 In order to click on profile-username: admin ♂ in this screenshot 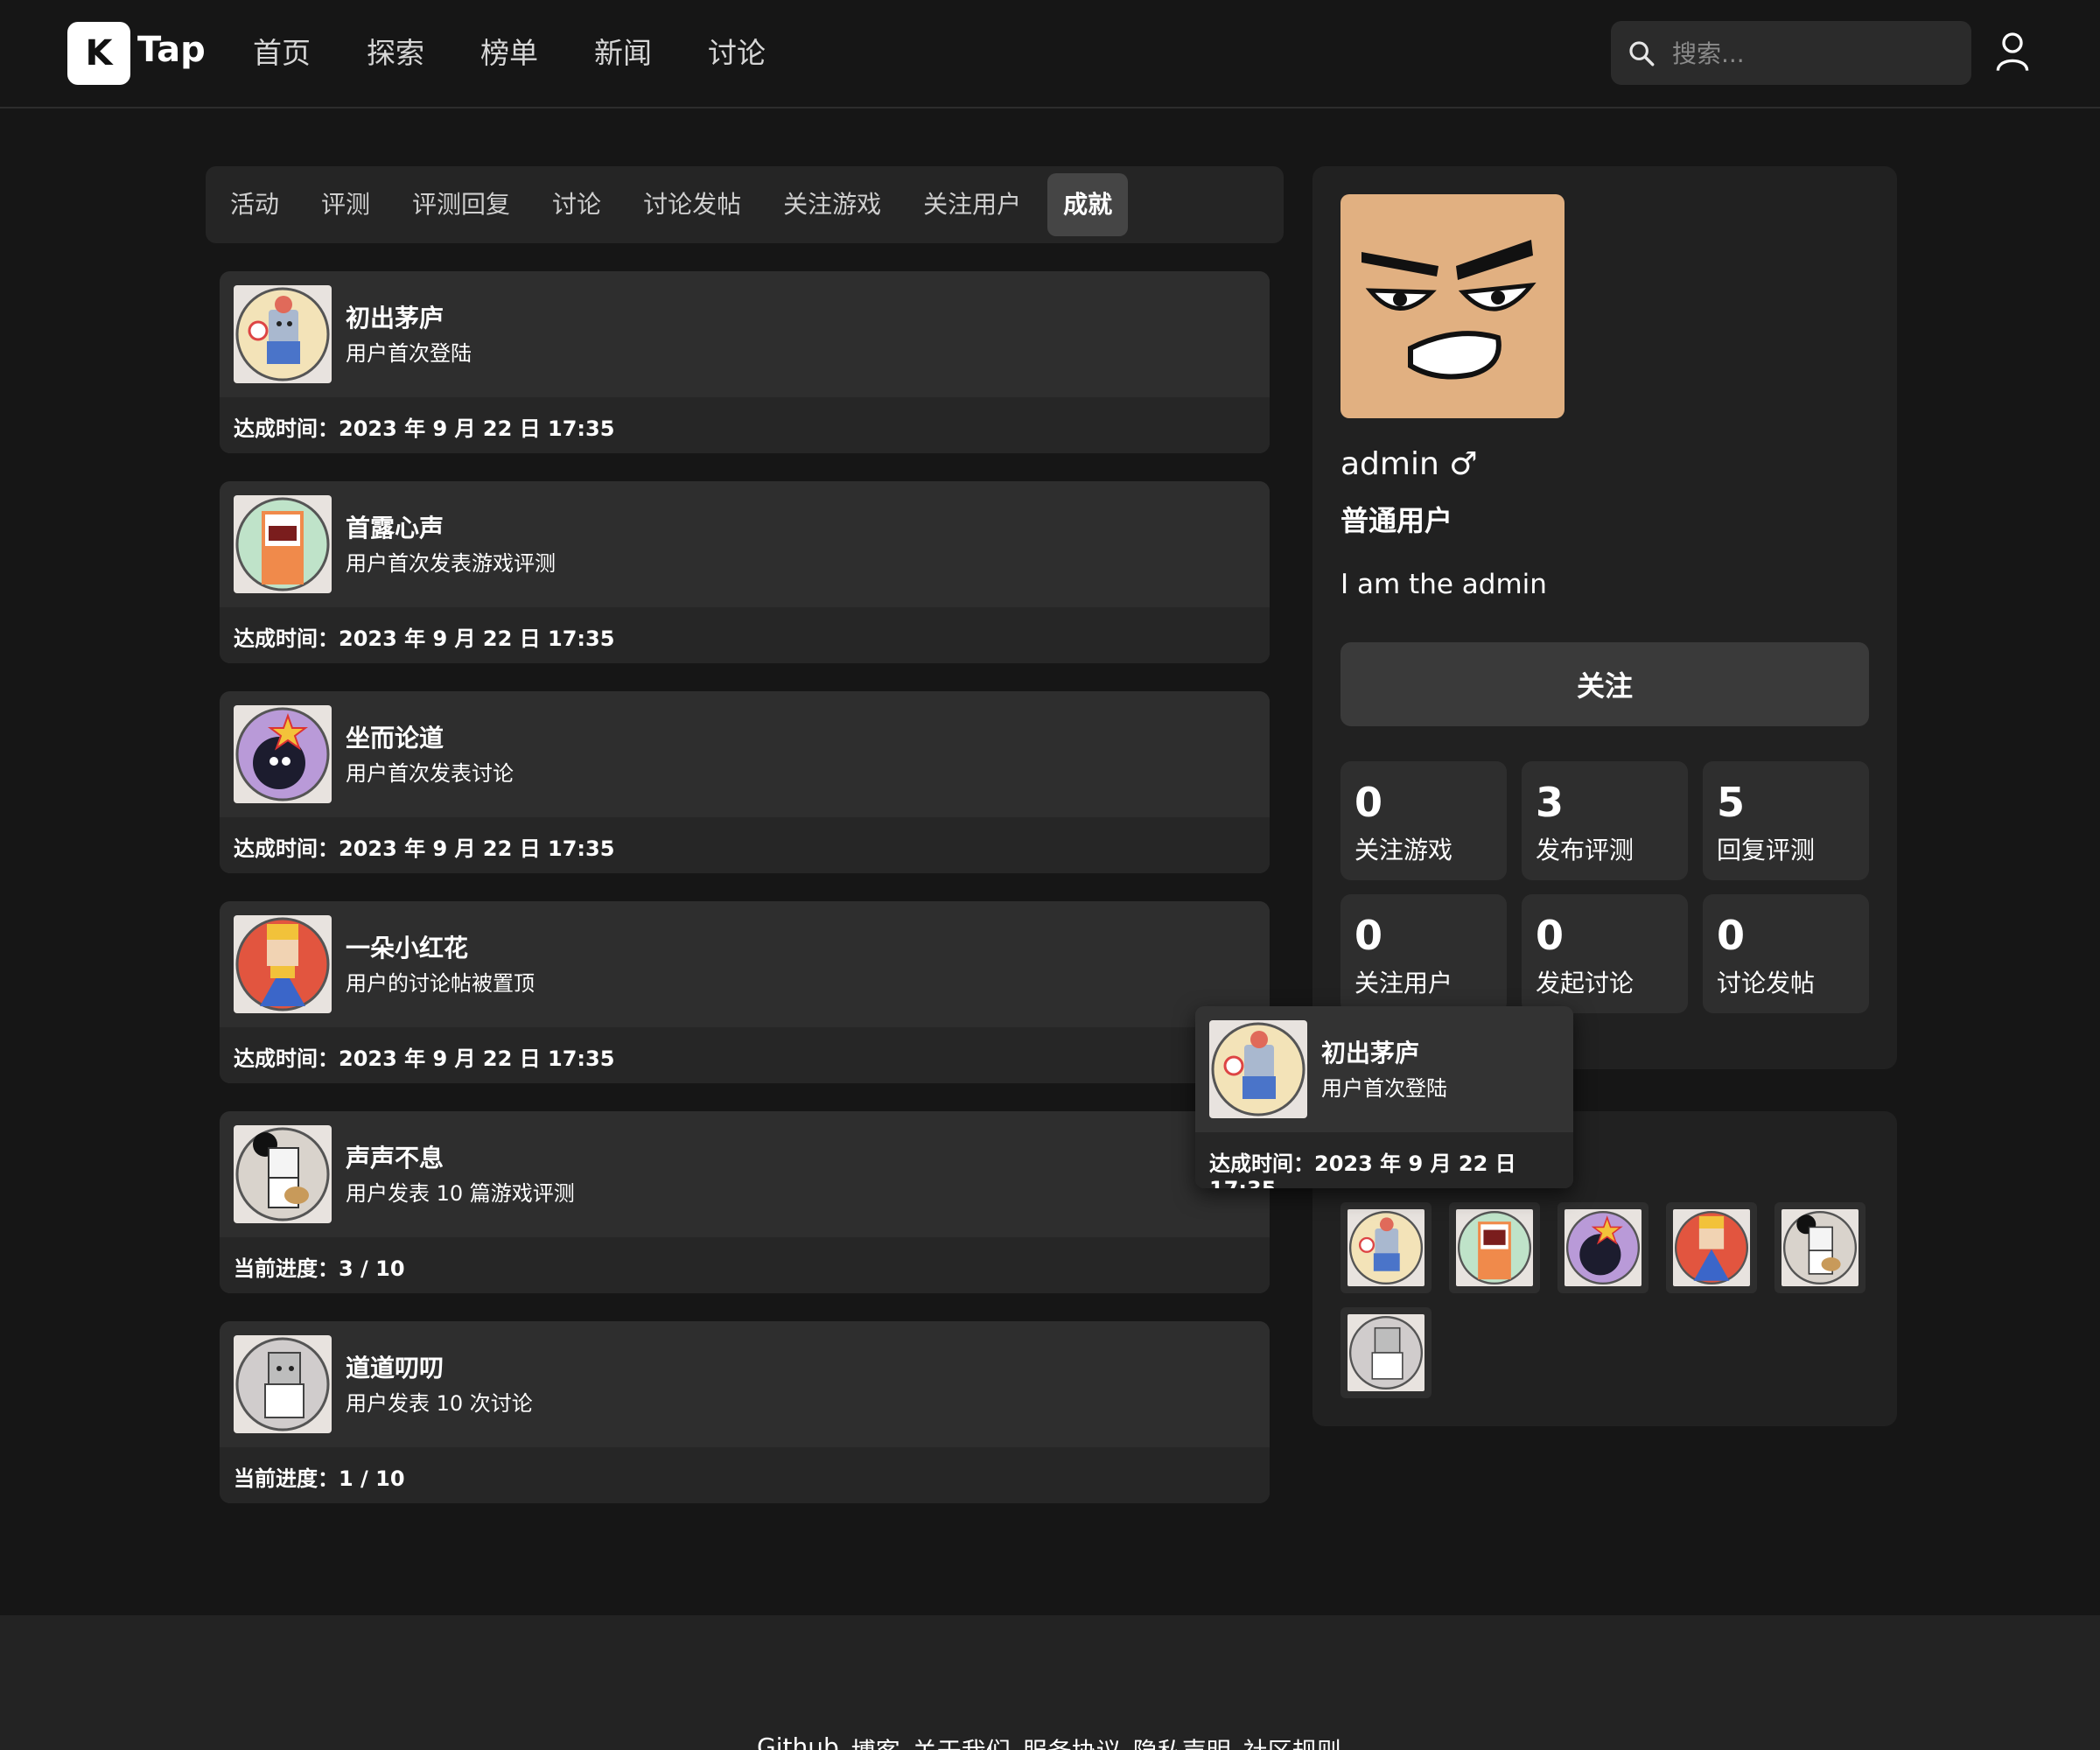, I will do `click(1409, 464)`.